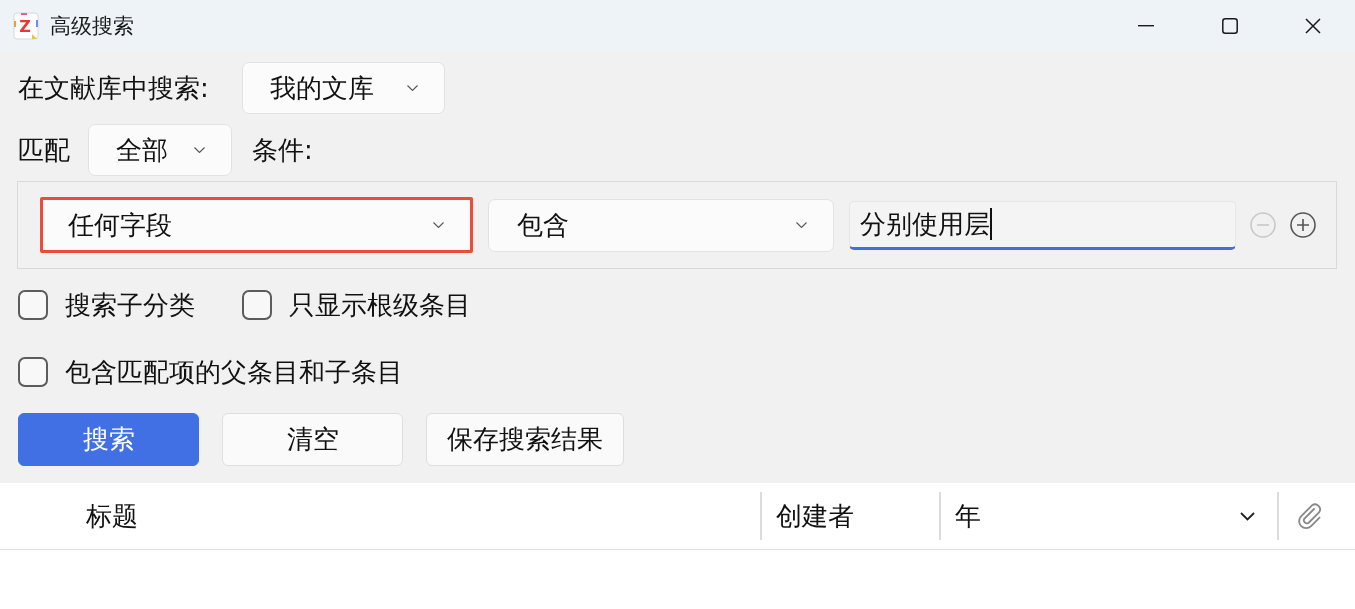 The image size is (1355, 609). What do you see at coordinates (130, 305) in the screenshot?
I see `checkbox-label: 搜索子分类` at bounding box center [130, 305].